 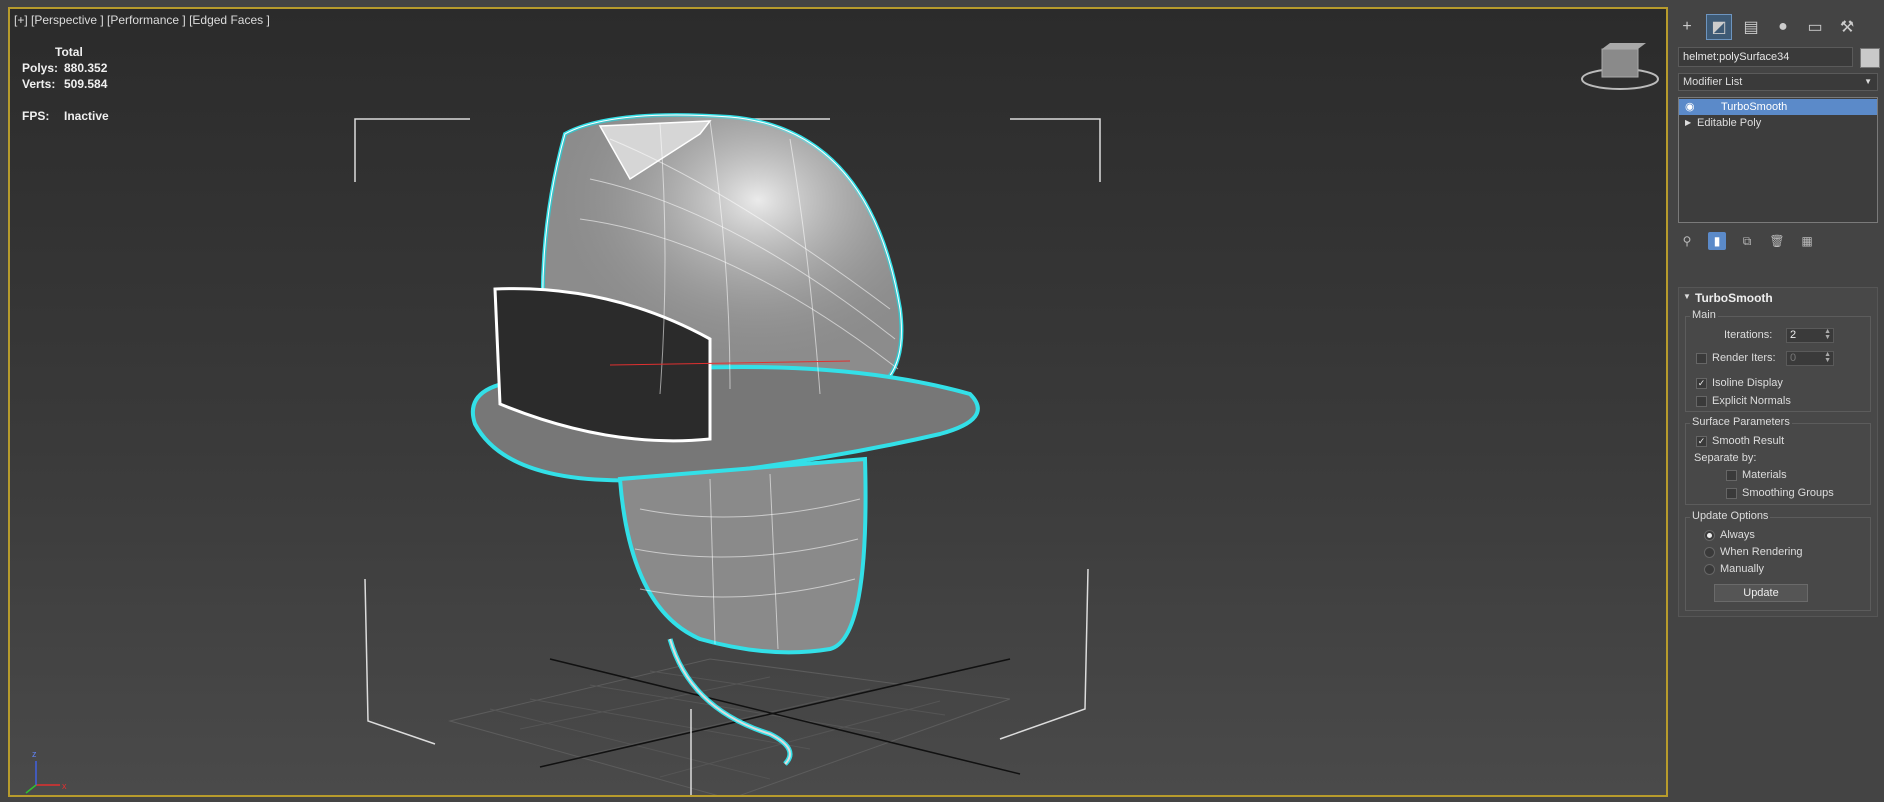 What do you see at coordinates (1847, 27) in the screenshot?
I see `utilities-icon: ⚒` at bounding box center [1847, 27].